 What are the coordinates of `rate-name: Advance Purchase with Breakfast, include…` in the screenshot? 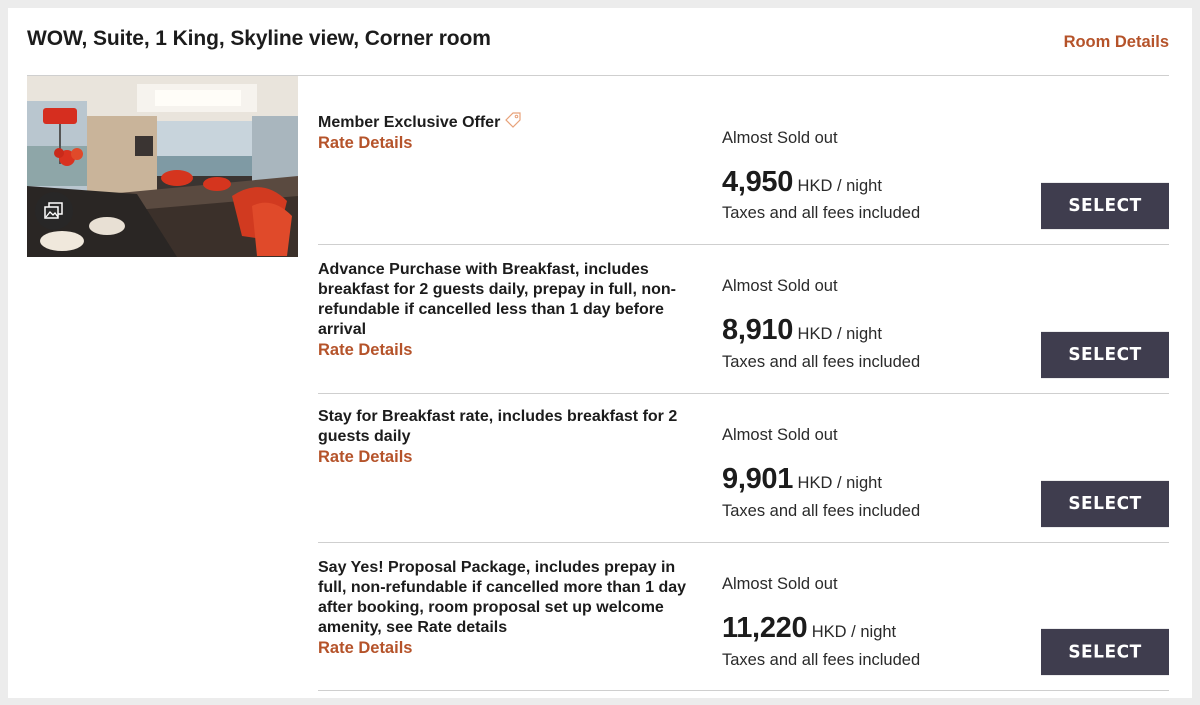 It's located at (497, 299).